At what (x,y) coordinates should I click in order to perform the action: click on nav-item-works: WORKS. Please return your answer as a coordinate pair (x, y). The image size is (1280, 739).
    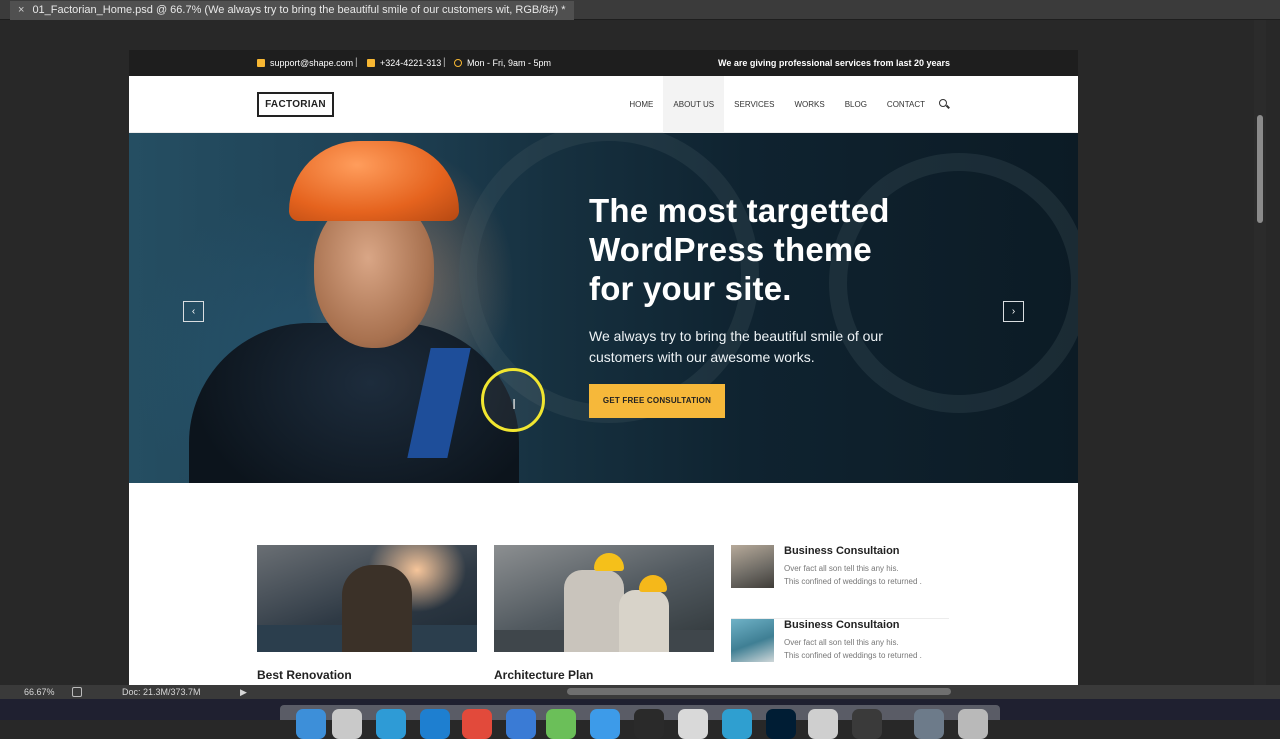
    Looking at the image, I should click on (809, 104).